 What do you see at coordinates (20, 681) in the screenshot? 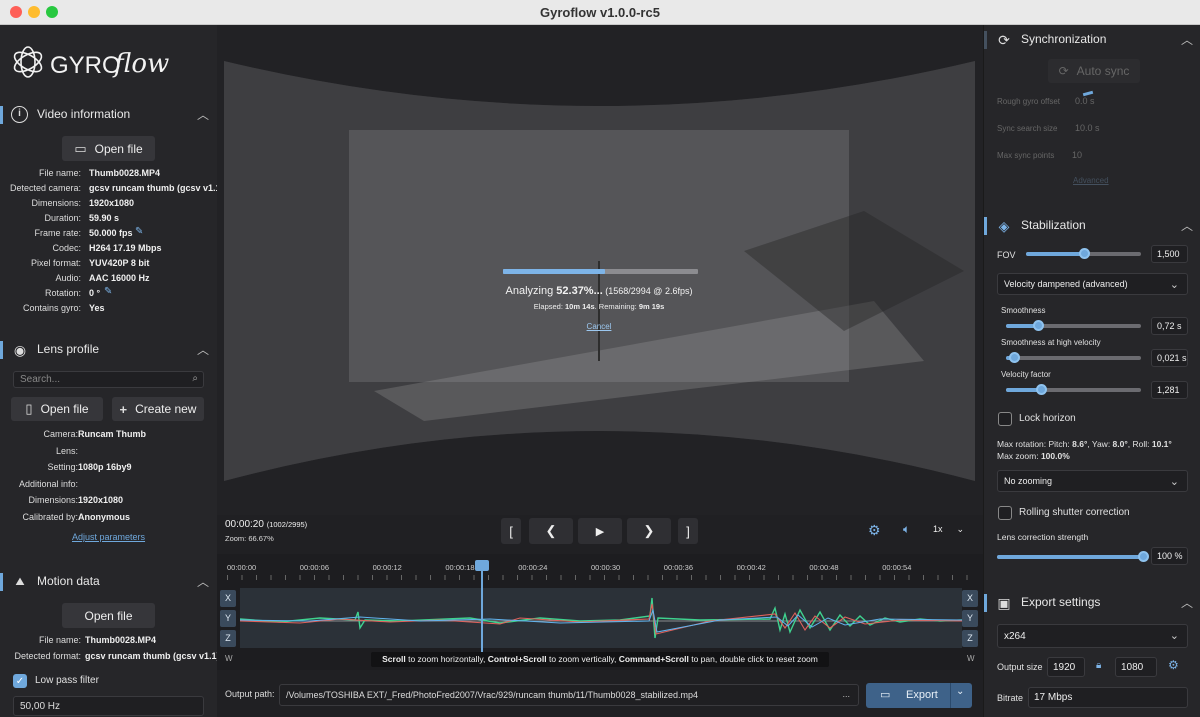
I see `low-pass-filter-checkbox: ✓` at bounding box center [20, 681].